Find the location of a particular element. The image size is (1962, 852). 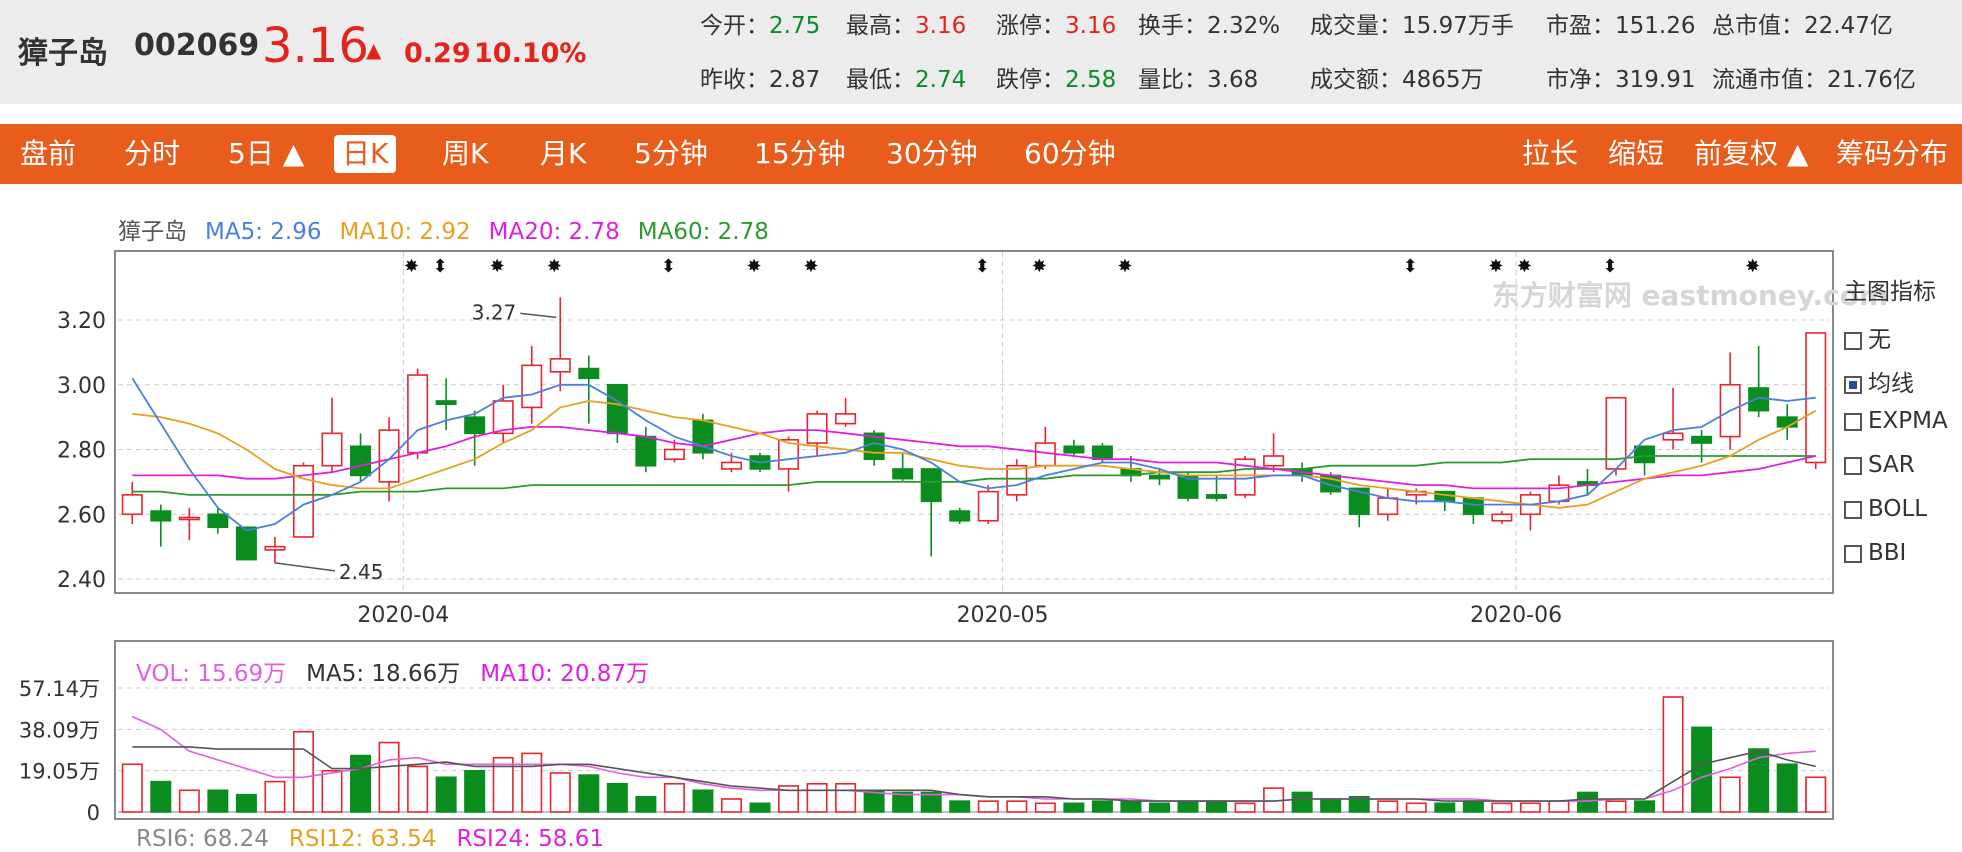

main-indicator-title: 主图指标 is located at coordinates (1890, 292).